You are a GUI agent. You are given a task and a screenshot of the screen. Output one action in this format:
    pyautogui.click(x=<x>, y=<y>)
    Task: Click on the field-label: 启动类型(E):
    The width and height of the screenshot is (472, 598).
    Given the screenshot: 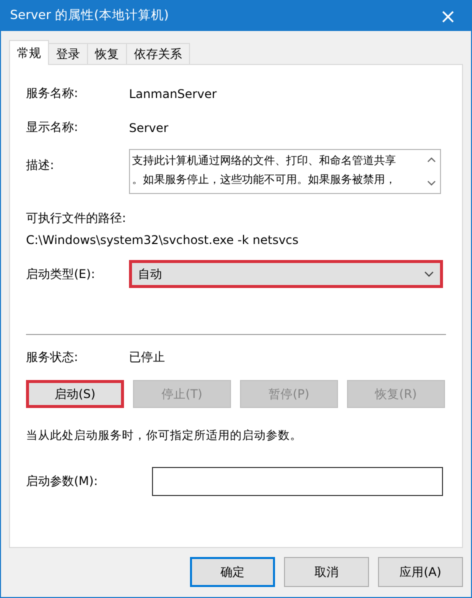 What is the action you would take?
    pyautogui.click(x=61, y=274)
    